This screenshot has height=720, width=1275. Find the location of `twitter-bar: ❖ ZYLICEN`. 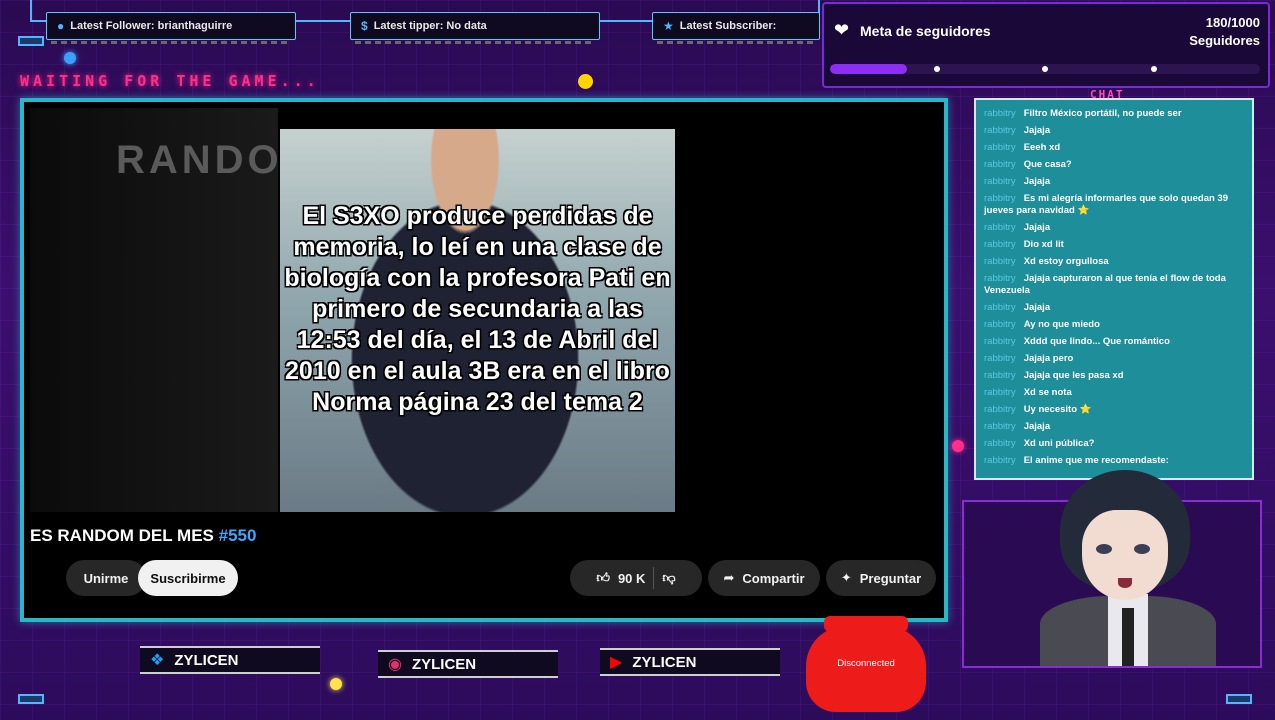

twitter-bar: ❖ ZYLICEN is located at coordinates (230, 660).